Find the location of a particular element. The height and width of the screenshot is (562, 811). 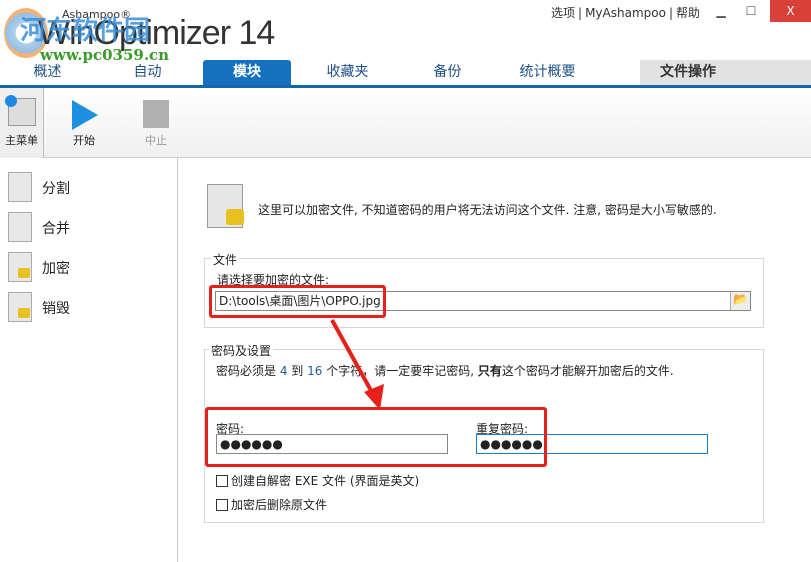

encrypt-header-icon is located at coordinates (225, 206).